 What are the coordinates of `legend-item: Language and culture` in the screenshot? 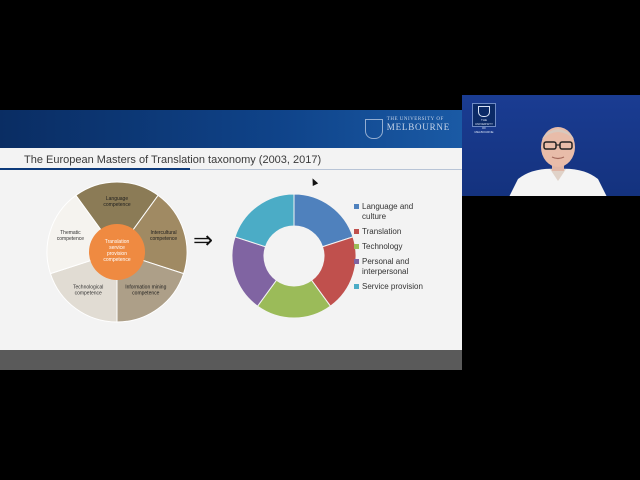 It's located at (393, 212).